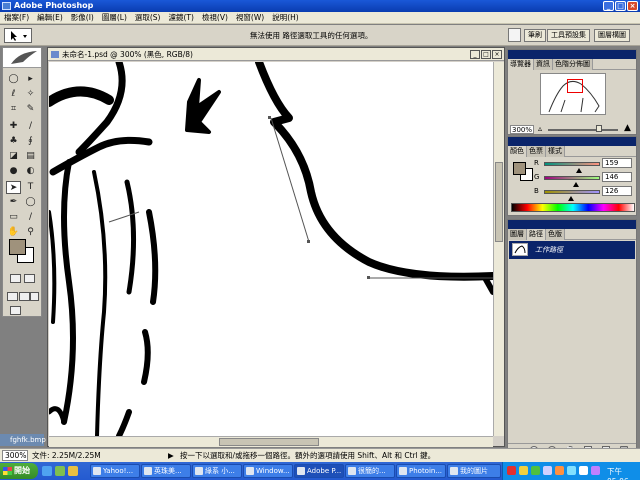  What do you see at coordinates (114, 18) in the screenshot?
I see `menu-layer: 圖層(L)` at bounding box center [114, 18].